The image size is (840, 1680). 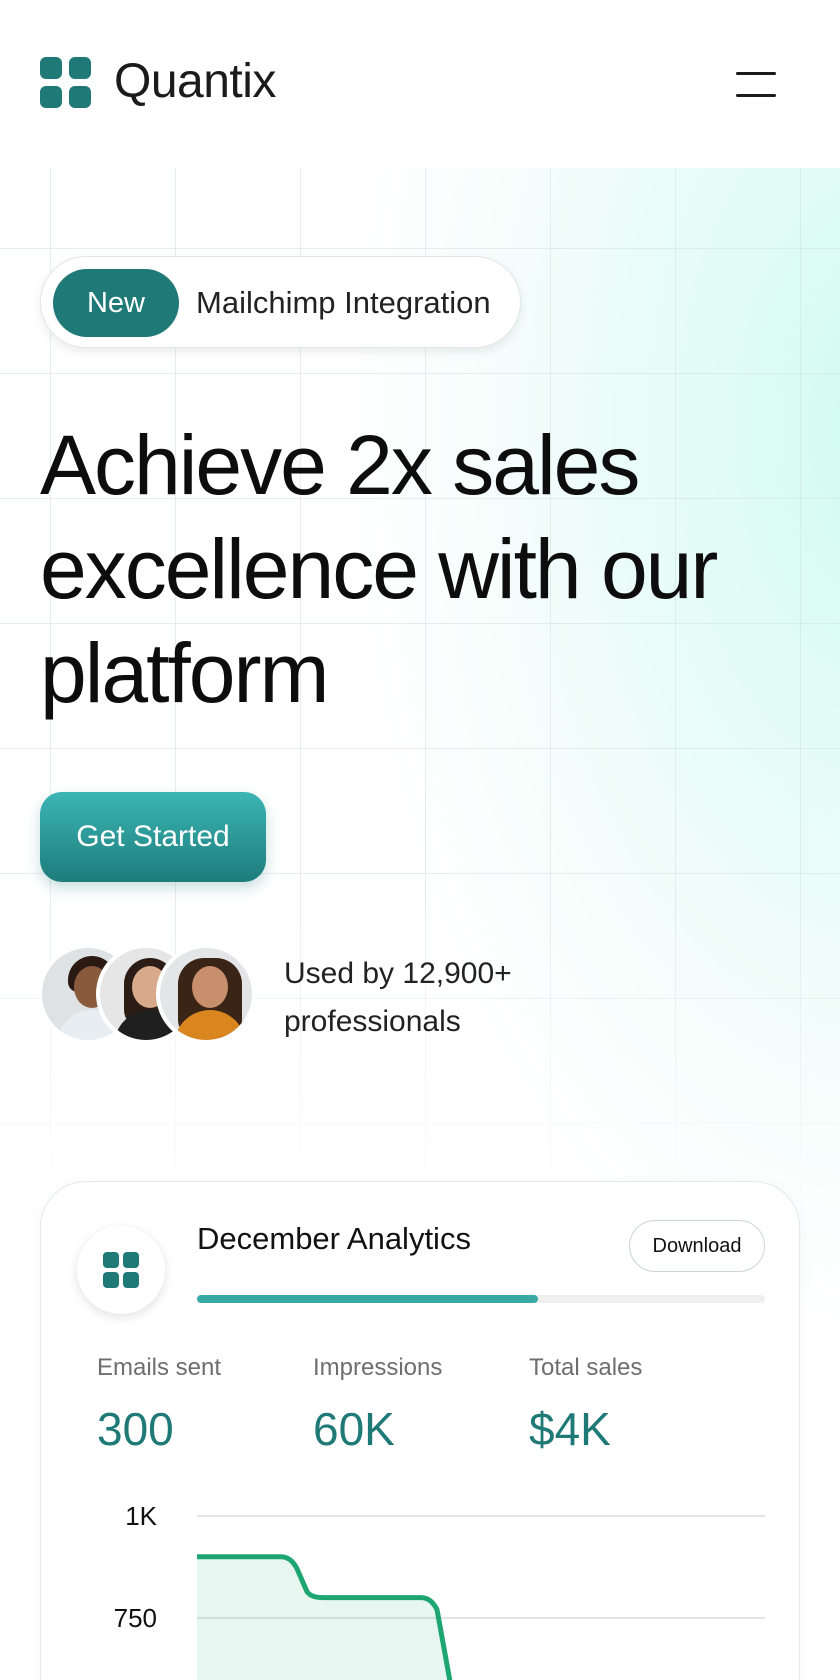 What do you see at coordinates (184, 673) in the screenshot?
I see `headline-line: platform` at bounding box center [184, 673].